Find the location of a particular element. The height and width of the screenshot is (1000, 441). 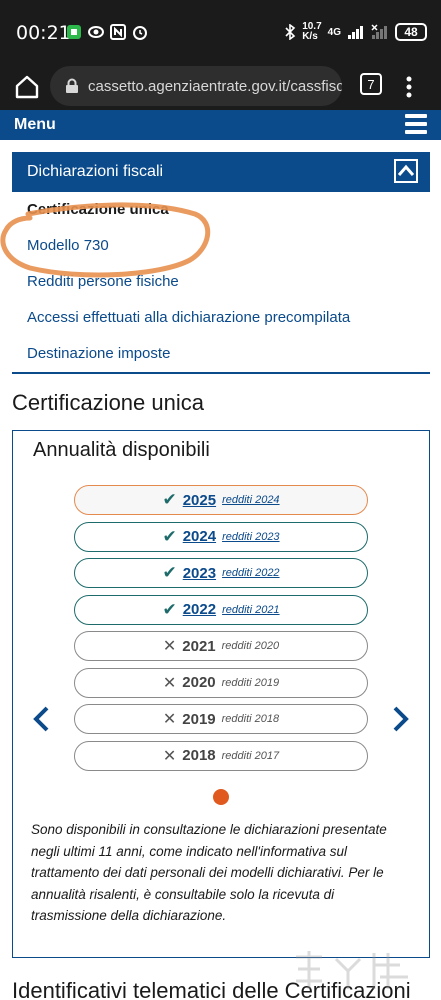

network-type: 4G is located at coordinates (334, 32).